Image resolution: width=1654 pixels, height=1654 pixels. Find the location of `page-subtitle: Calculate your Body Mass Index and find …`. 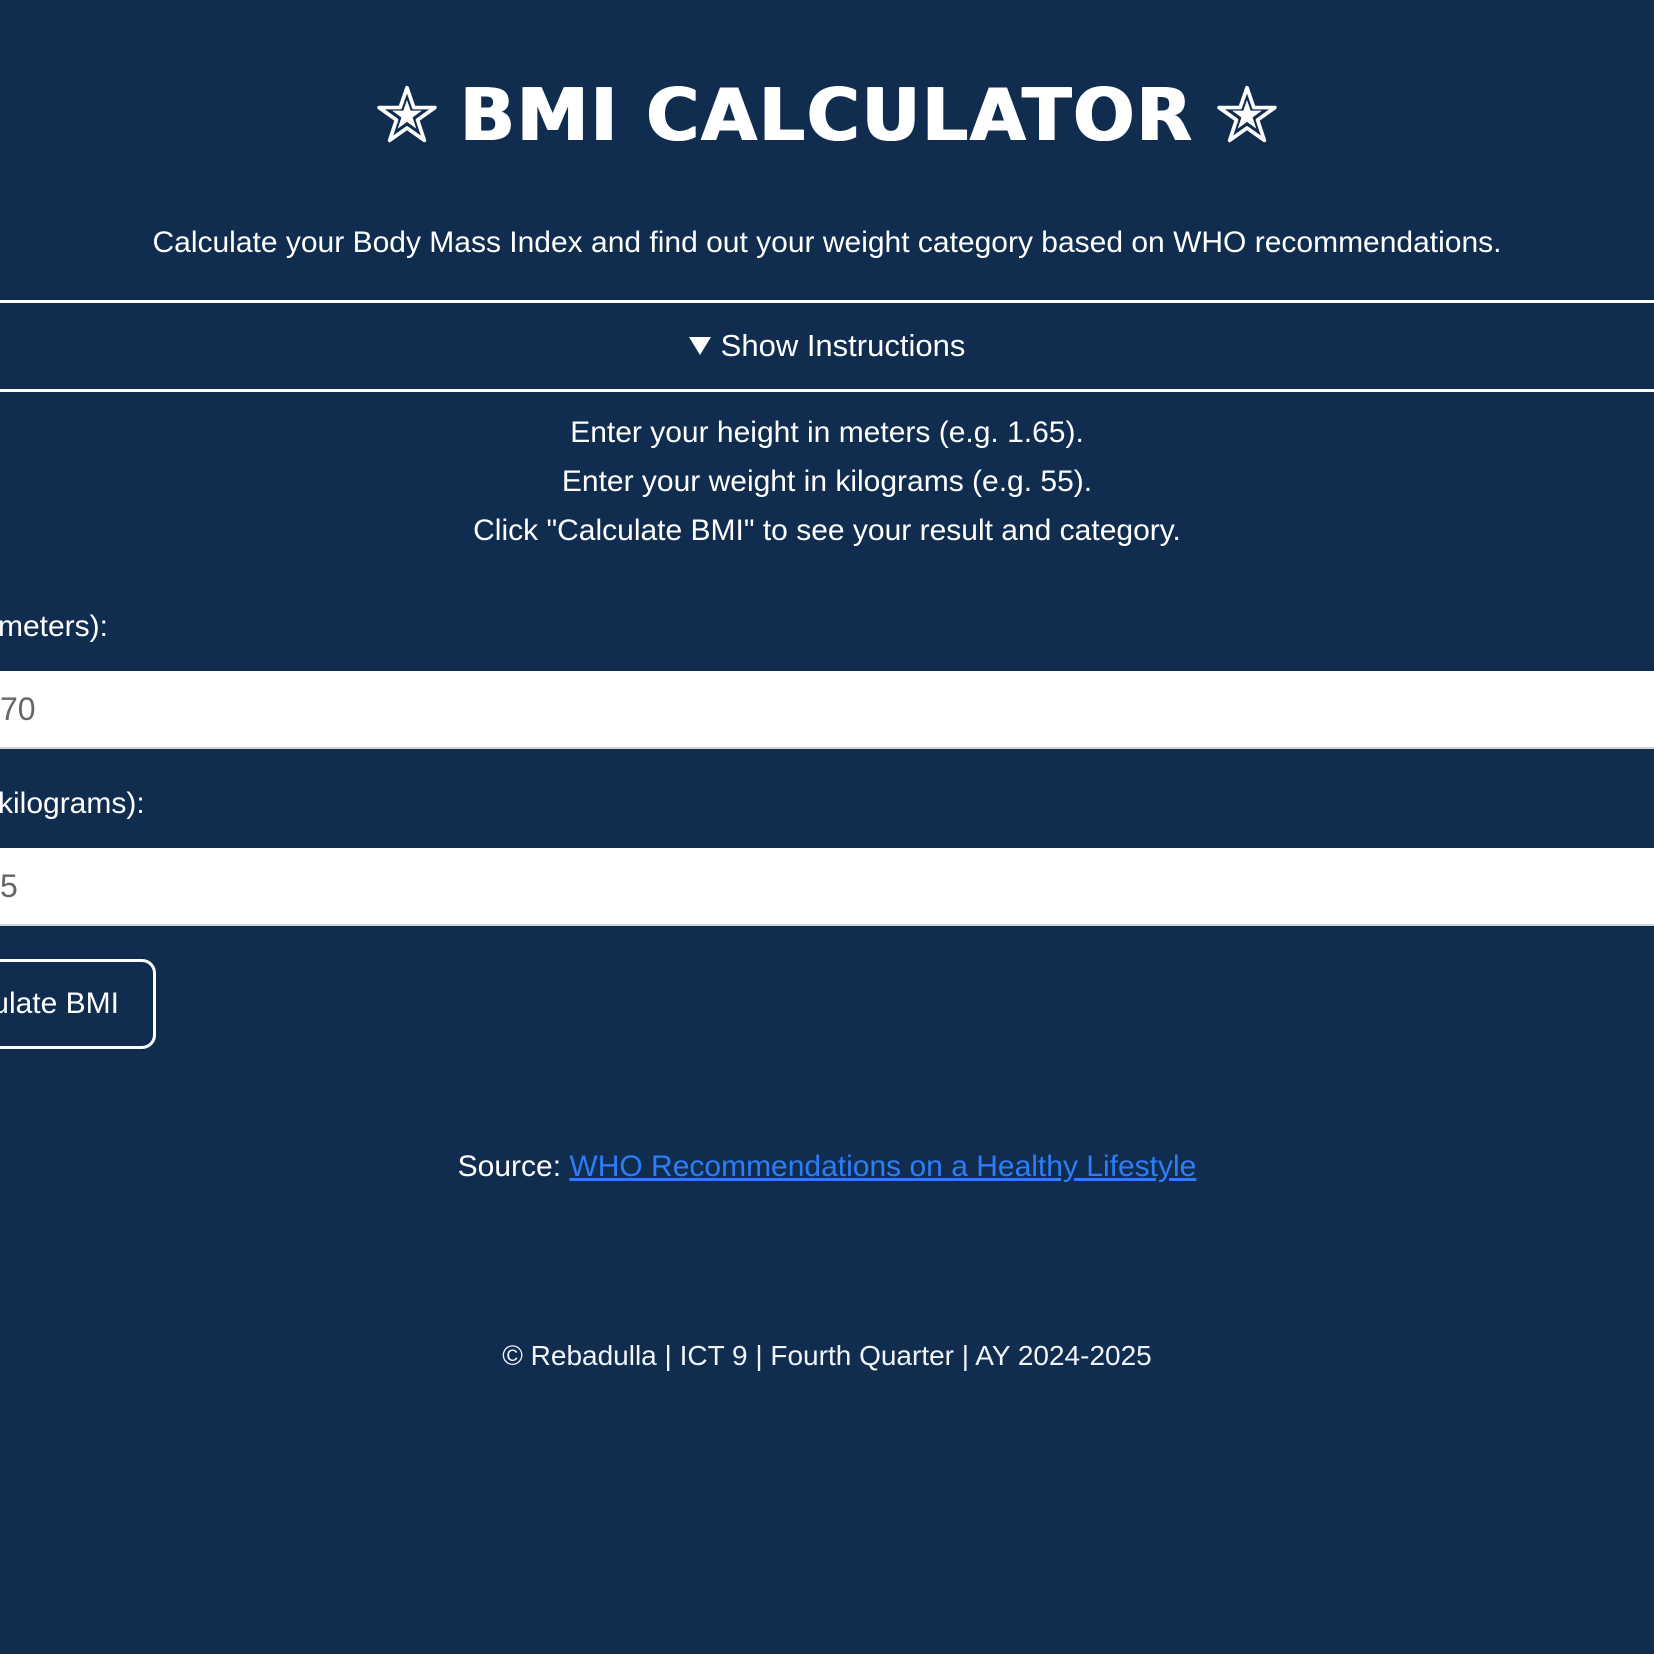

page-subtitle: Calculate your Body Mass Index and find … is located at coordinates (827, 242).